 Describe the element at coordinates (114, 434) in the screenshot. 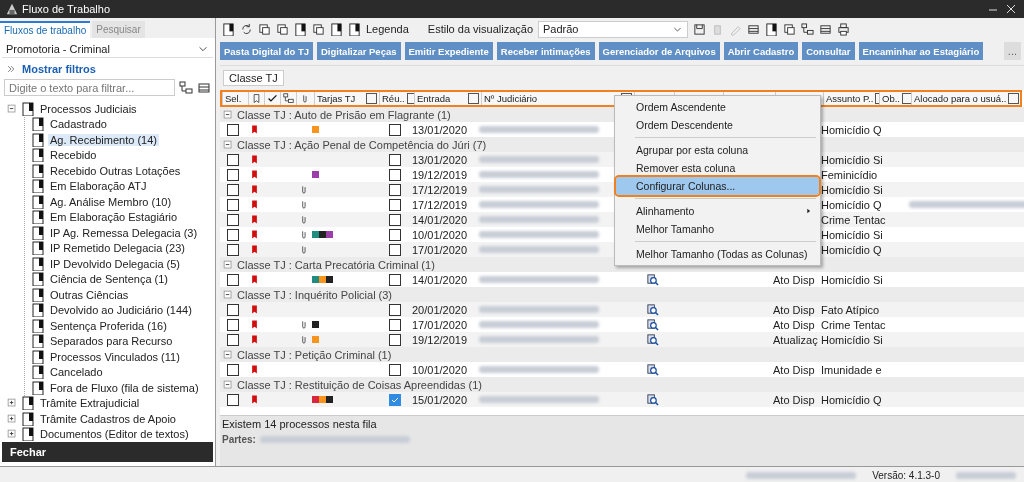

I see `tree-item: Documentos (Editor de textos)` at that location.